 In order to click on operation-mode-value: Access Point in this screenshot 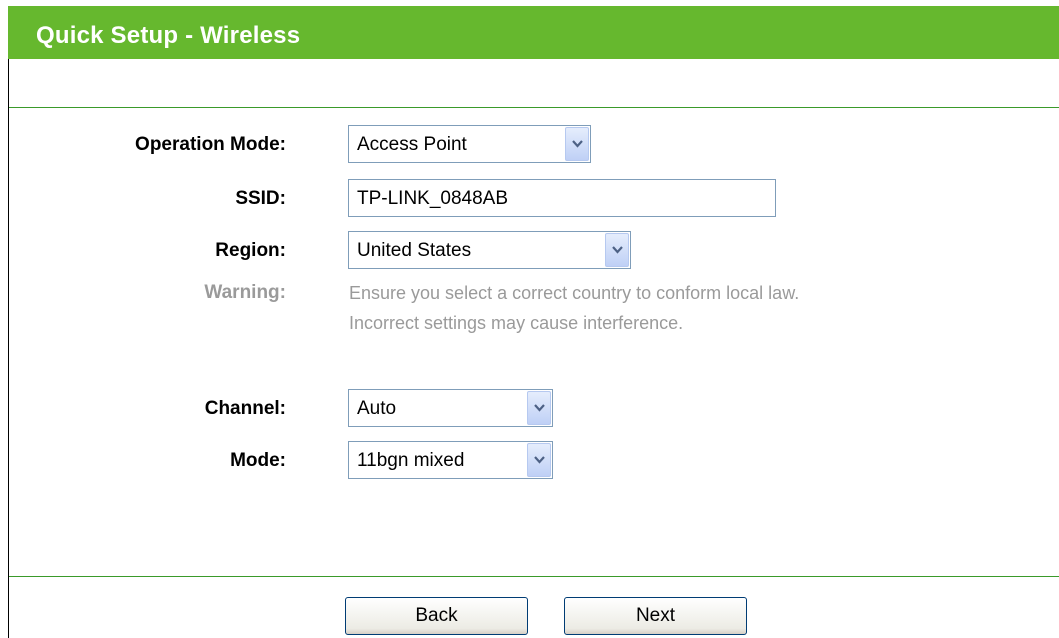, I will do `click(412, 144)`.